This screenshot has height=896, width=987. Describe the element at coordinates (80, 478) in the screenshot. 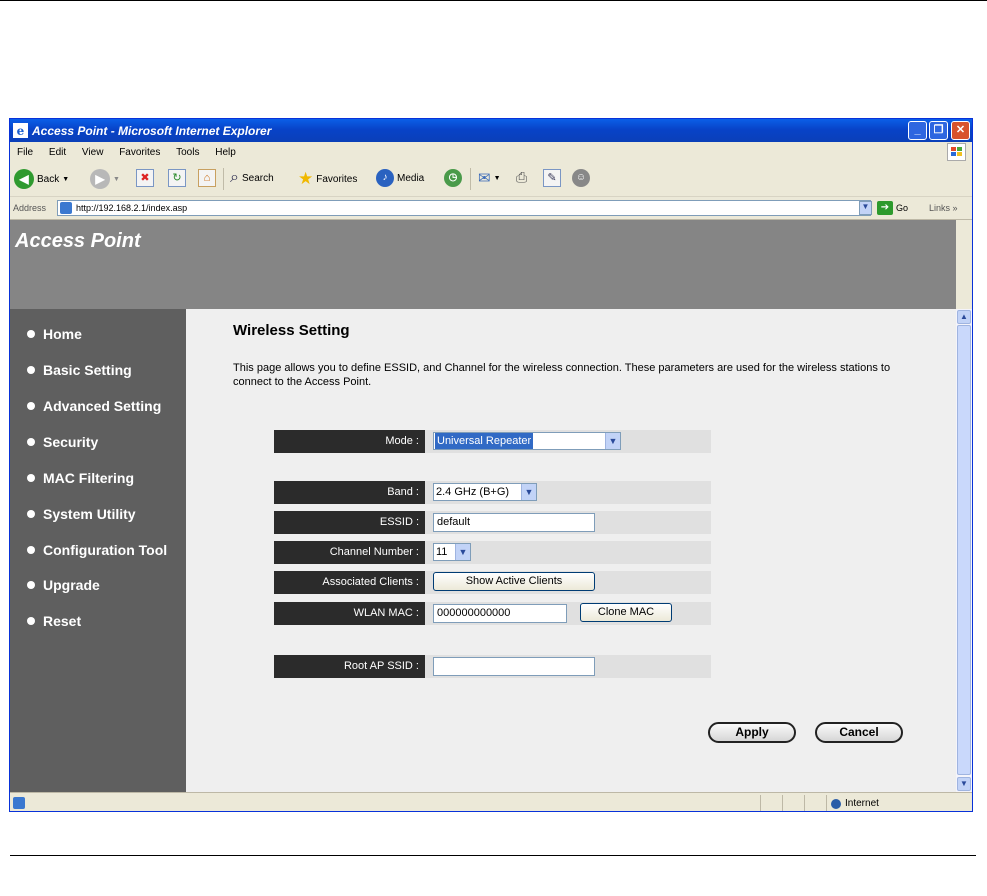

I see `sidebar-item-mac-filtering: MAC Filtering` at that location.